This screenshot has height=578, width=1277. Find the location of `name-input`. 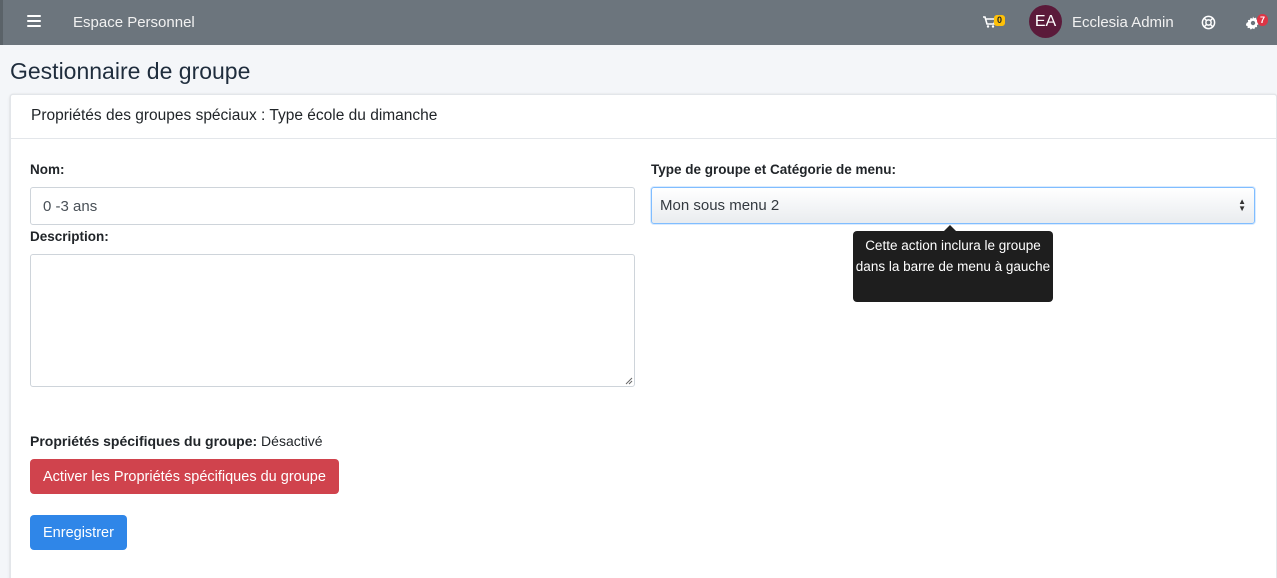

name-input is located at coordinates (332, 206).